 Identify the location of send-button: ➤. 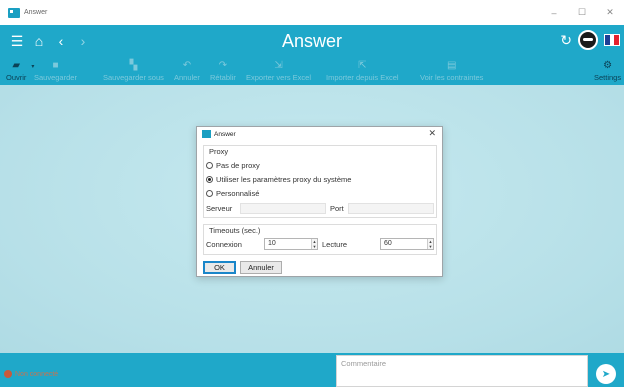
(606, 374).